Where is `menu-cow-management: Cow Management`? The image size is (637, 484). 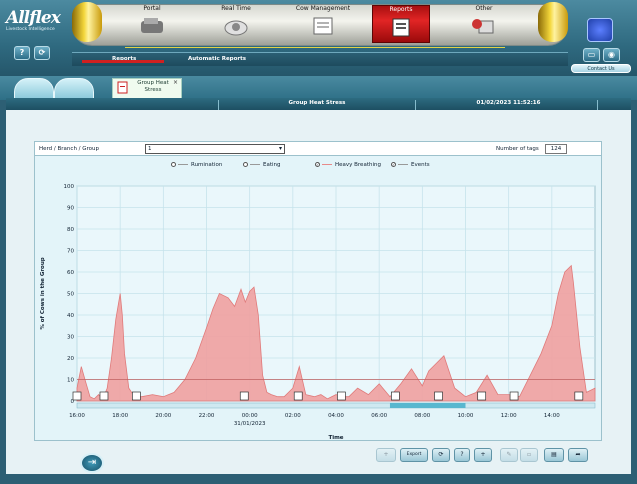 menu-cow-management: Cow Management is located at coordinates (323, 24).